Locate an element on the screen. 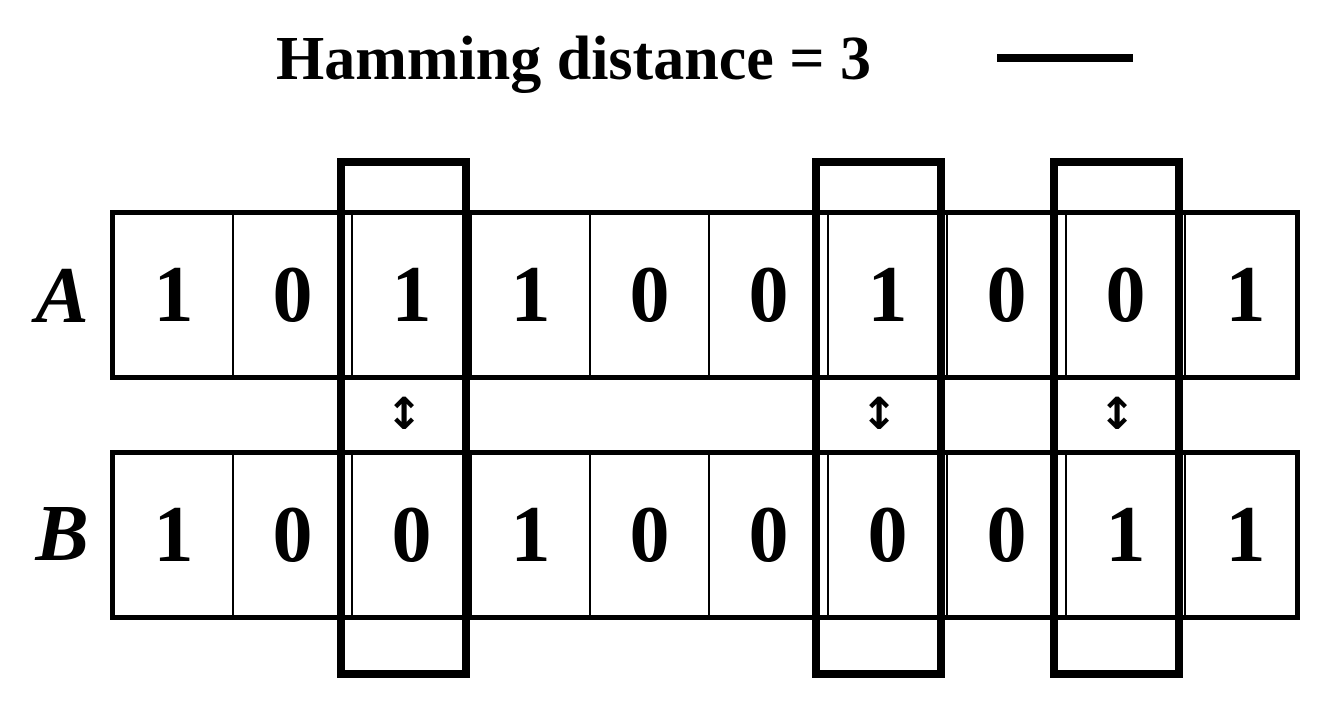 The width and height of the screenshot is (1328, 716). bit-cell-b-5: 0 is located at coordinates (650, 535).